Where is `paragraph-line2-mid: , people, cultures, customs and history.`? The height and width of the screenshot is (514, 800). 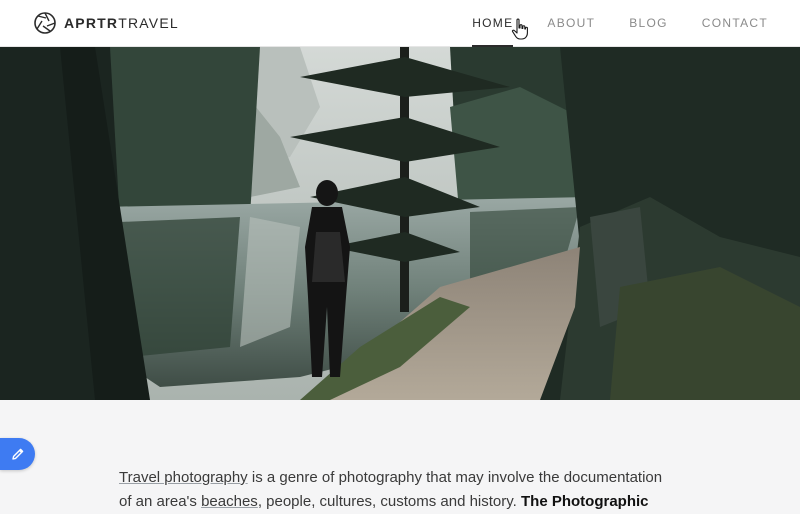 paragraph-line2-mid: , people, cultures, customs and history. is located at coordinates (389, 501).